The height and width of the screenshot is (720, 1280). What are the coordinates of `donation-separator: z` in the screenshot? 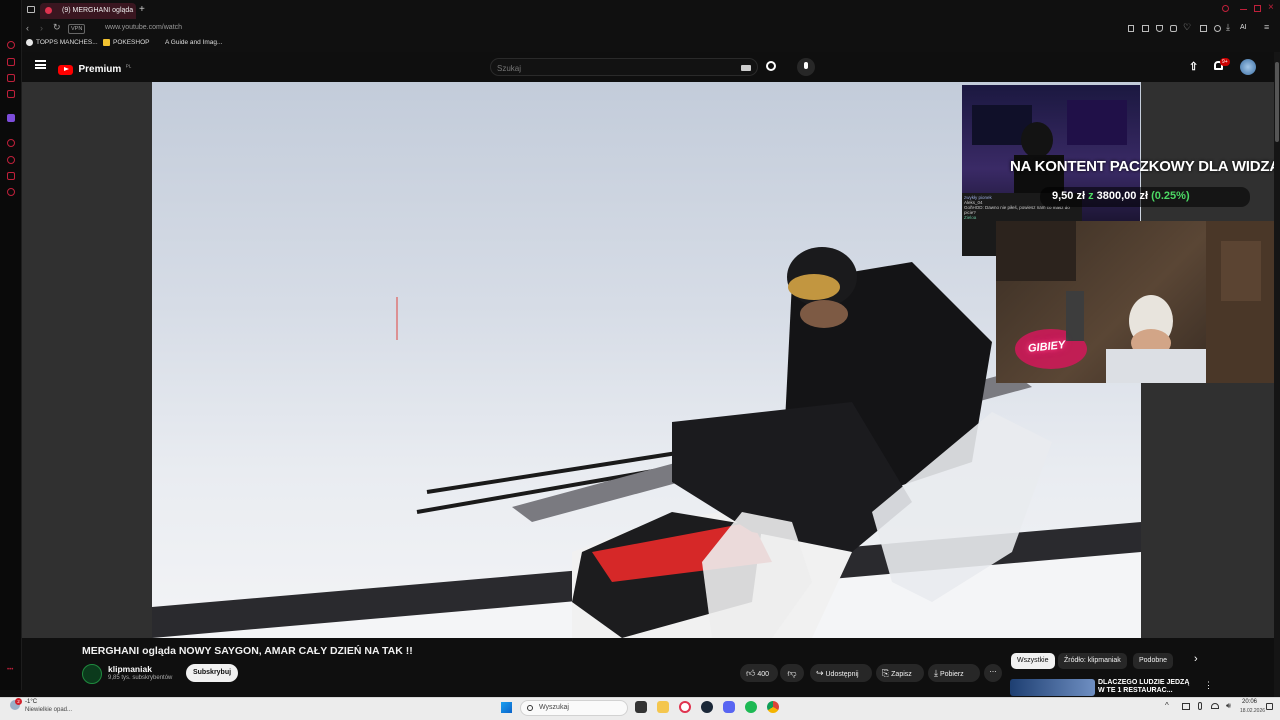 It's located at (1091, 196).